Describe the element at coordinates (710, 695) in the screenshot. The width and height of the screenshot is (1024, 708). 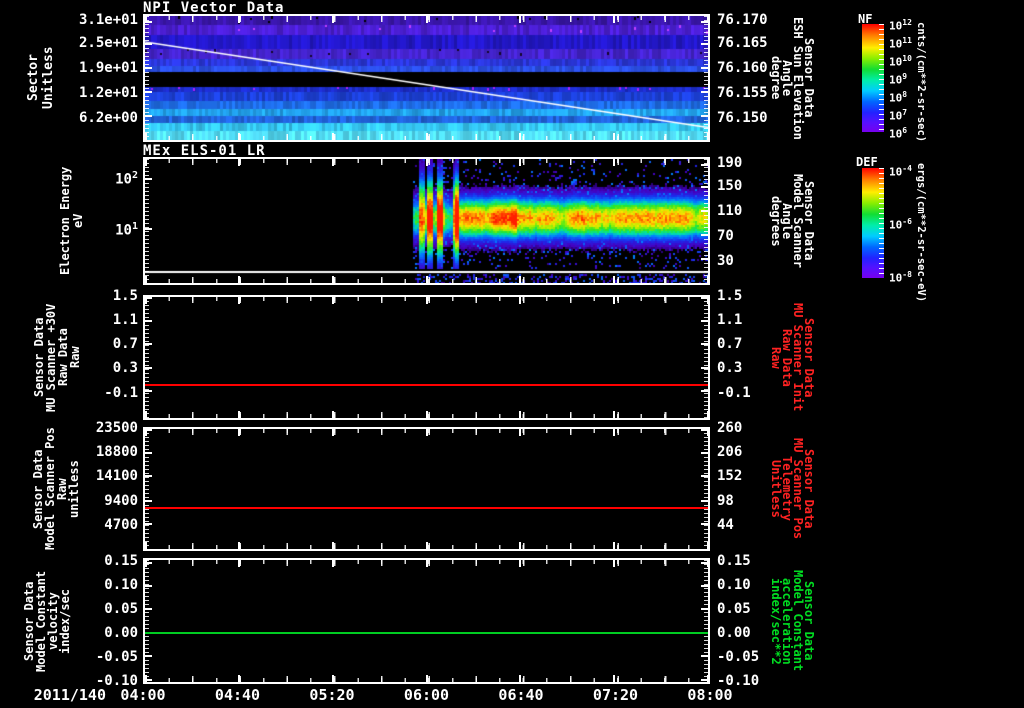
I see `x-axis-tick-label: 08:00` at that location.